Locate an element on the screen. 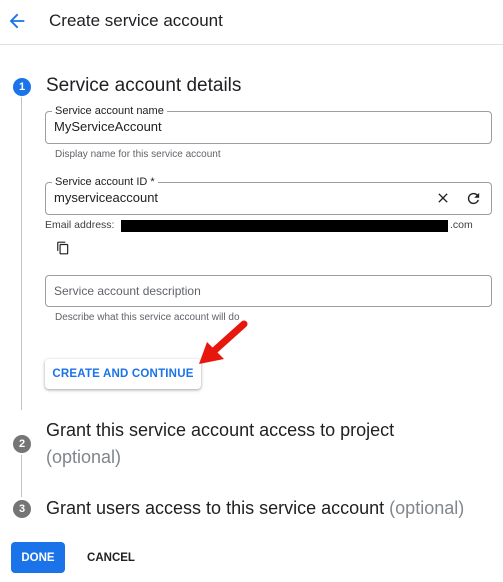 The image size is (503, 582). create-and-continue-button: CREATE AND CONTINUE is located at coordinates (123, 374).